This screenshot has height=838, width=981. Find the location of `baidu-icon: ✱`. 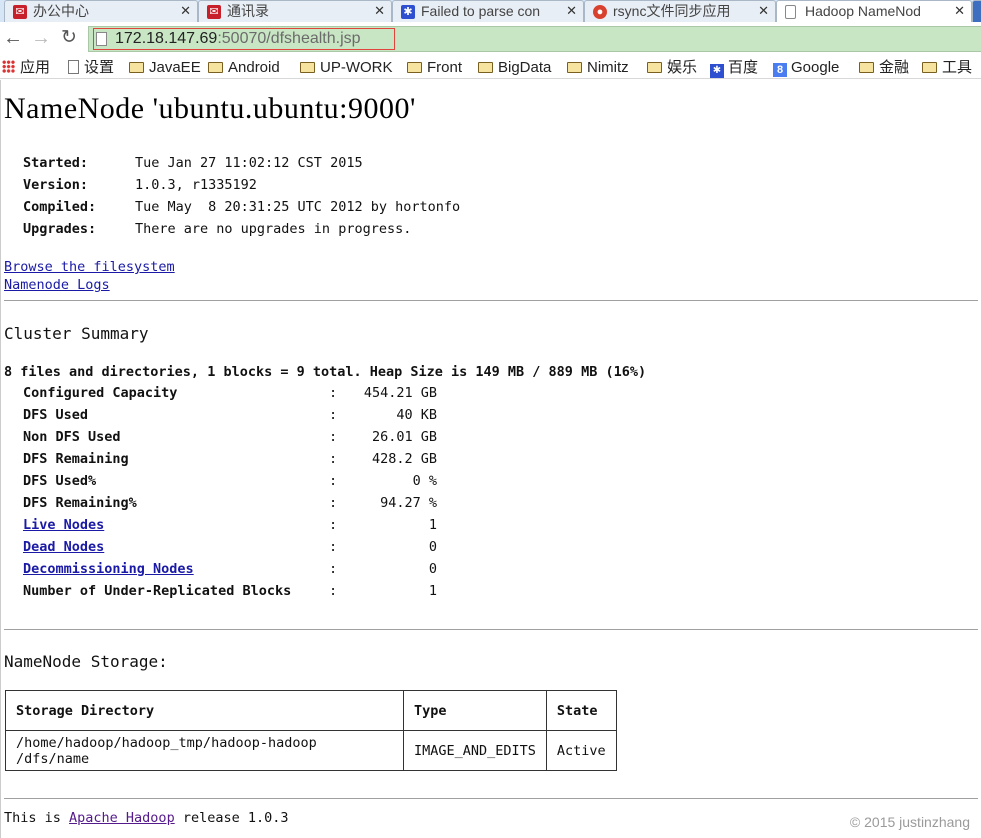

baidu-icon: ✱ is located at coordinates (717, 71).